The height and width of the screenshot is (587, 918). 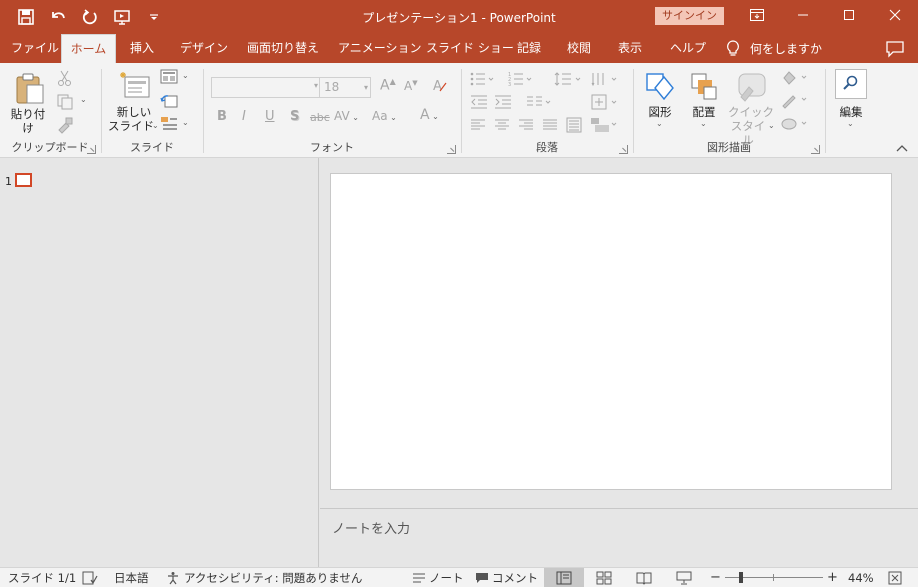 I want to click on cut-icon, so click(x=66, y=78).